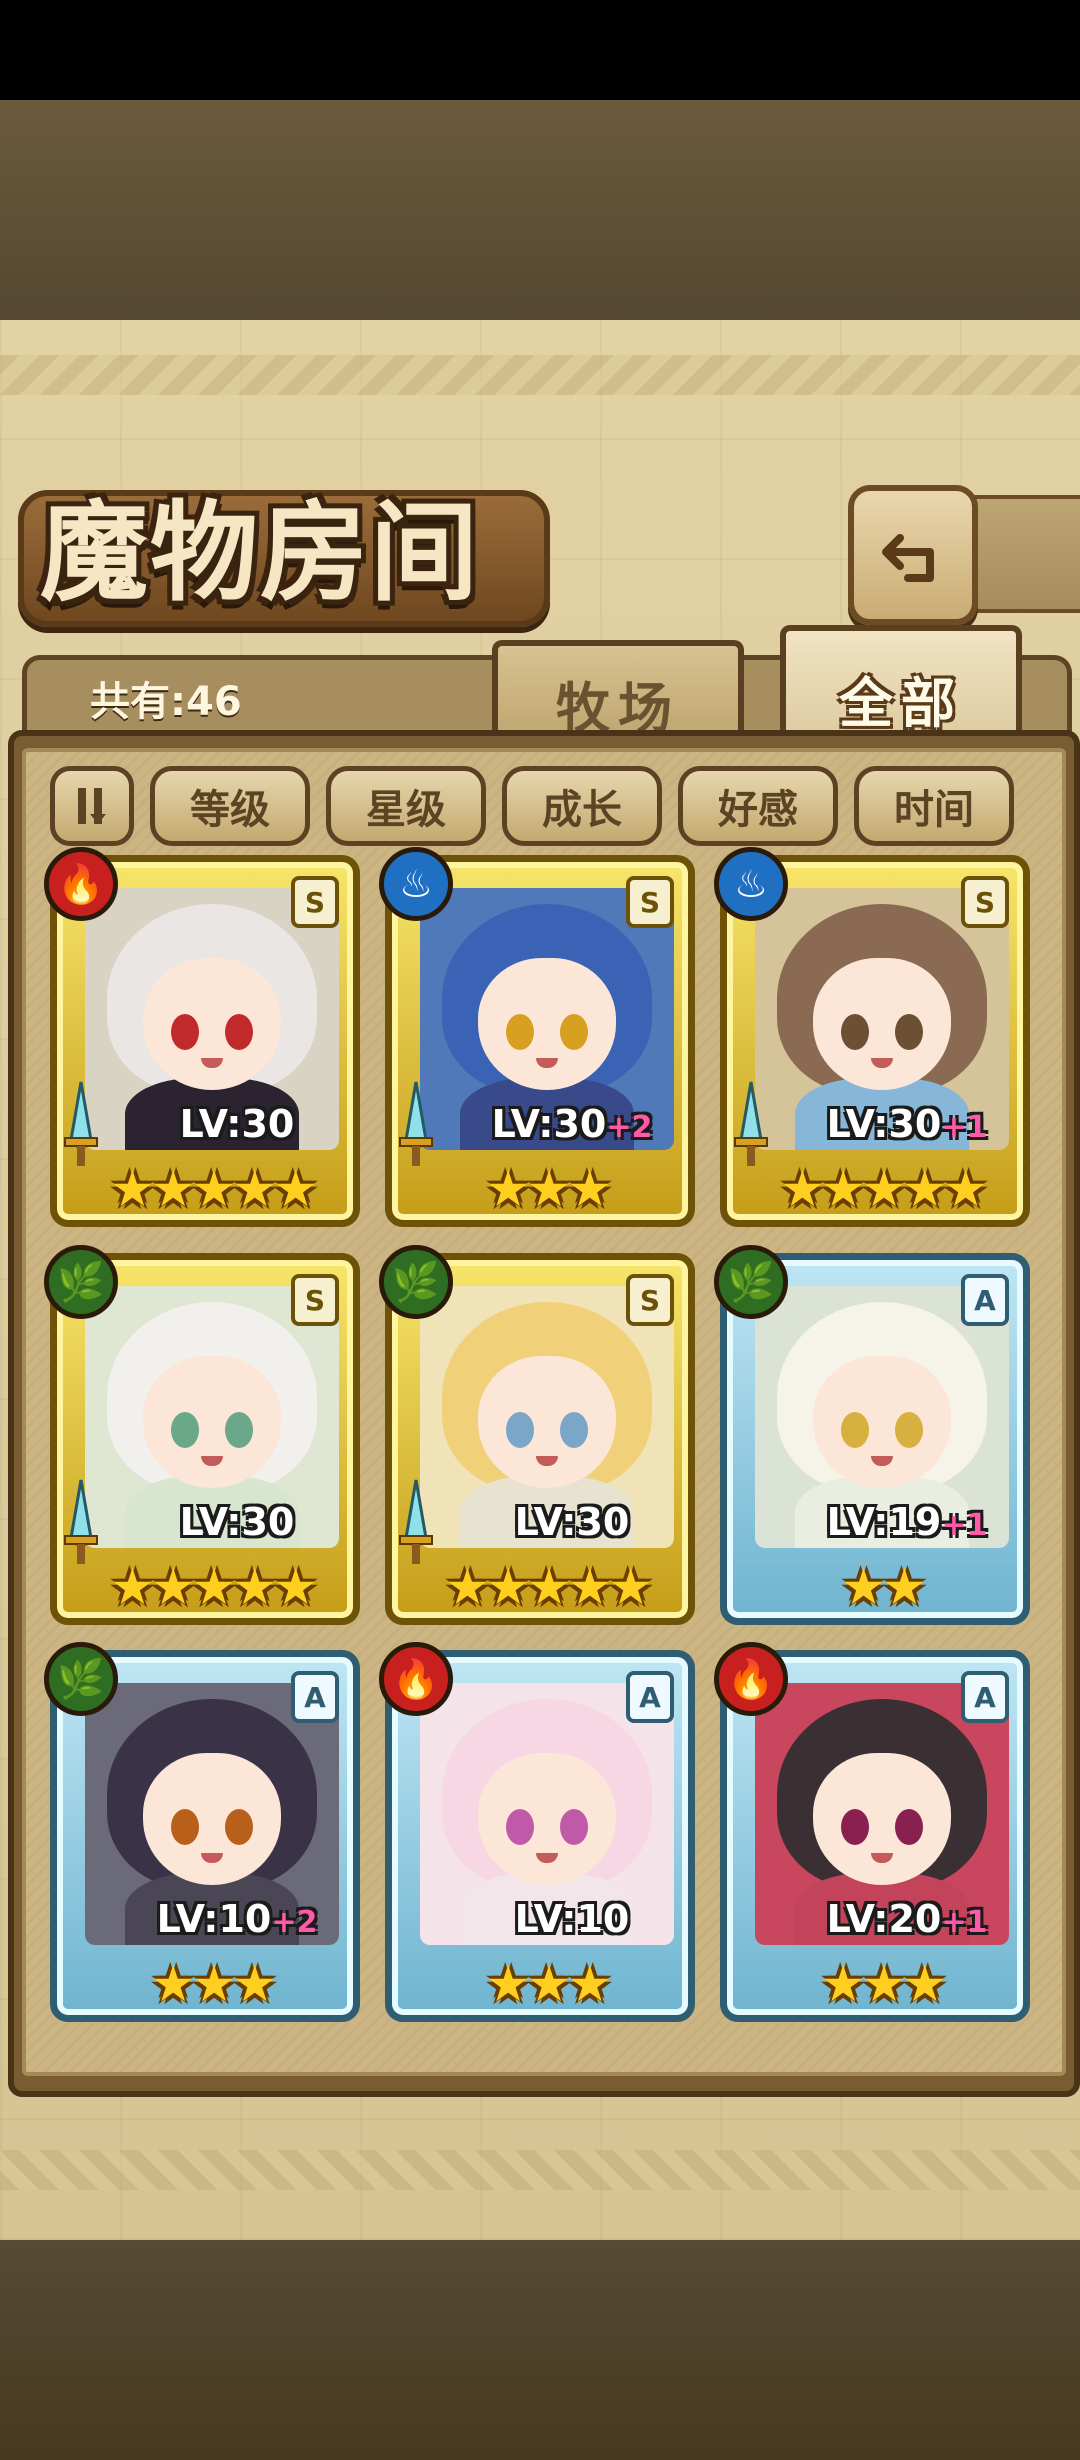 Image resolution: width=1080 pixels, height=2460 pixels. Describe the element at coordinates (537, 1037) in the screenshot. I see `monster-card: S LV:30+2 ★★★ ♨` at that location.